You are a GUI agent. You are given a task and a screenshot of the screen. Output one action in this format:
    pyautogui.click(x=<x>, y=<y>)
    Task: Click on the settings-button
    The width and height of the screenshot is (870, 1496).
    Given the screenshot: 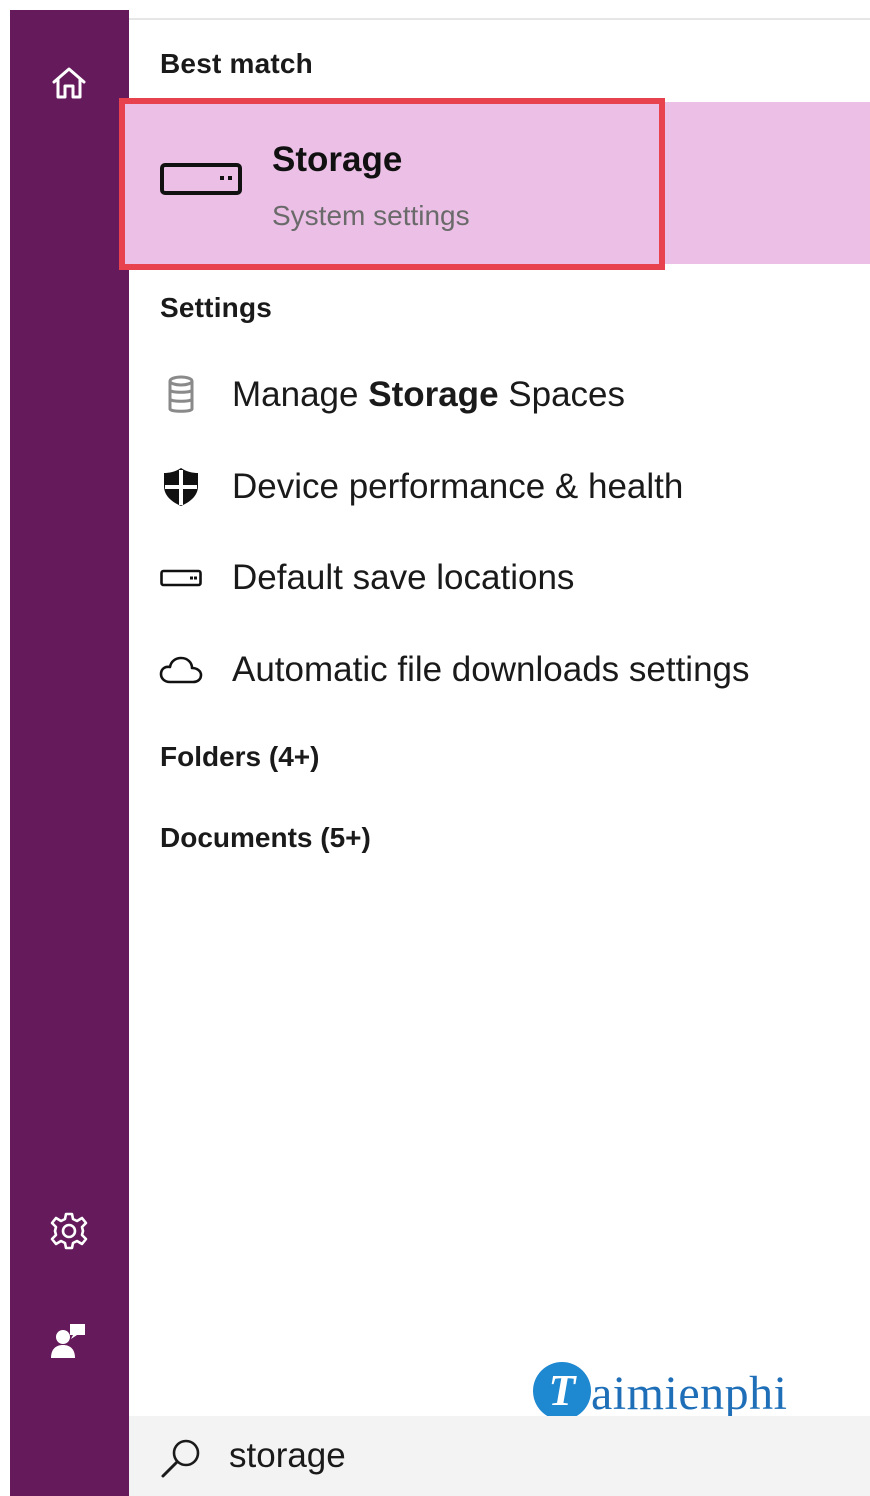 What is the action you would take?
    pyautogui.click(x=69, y=1231)
    